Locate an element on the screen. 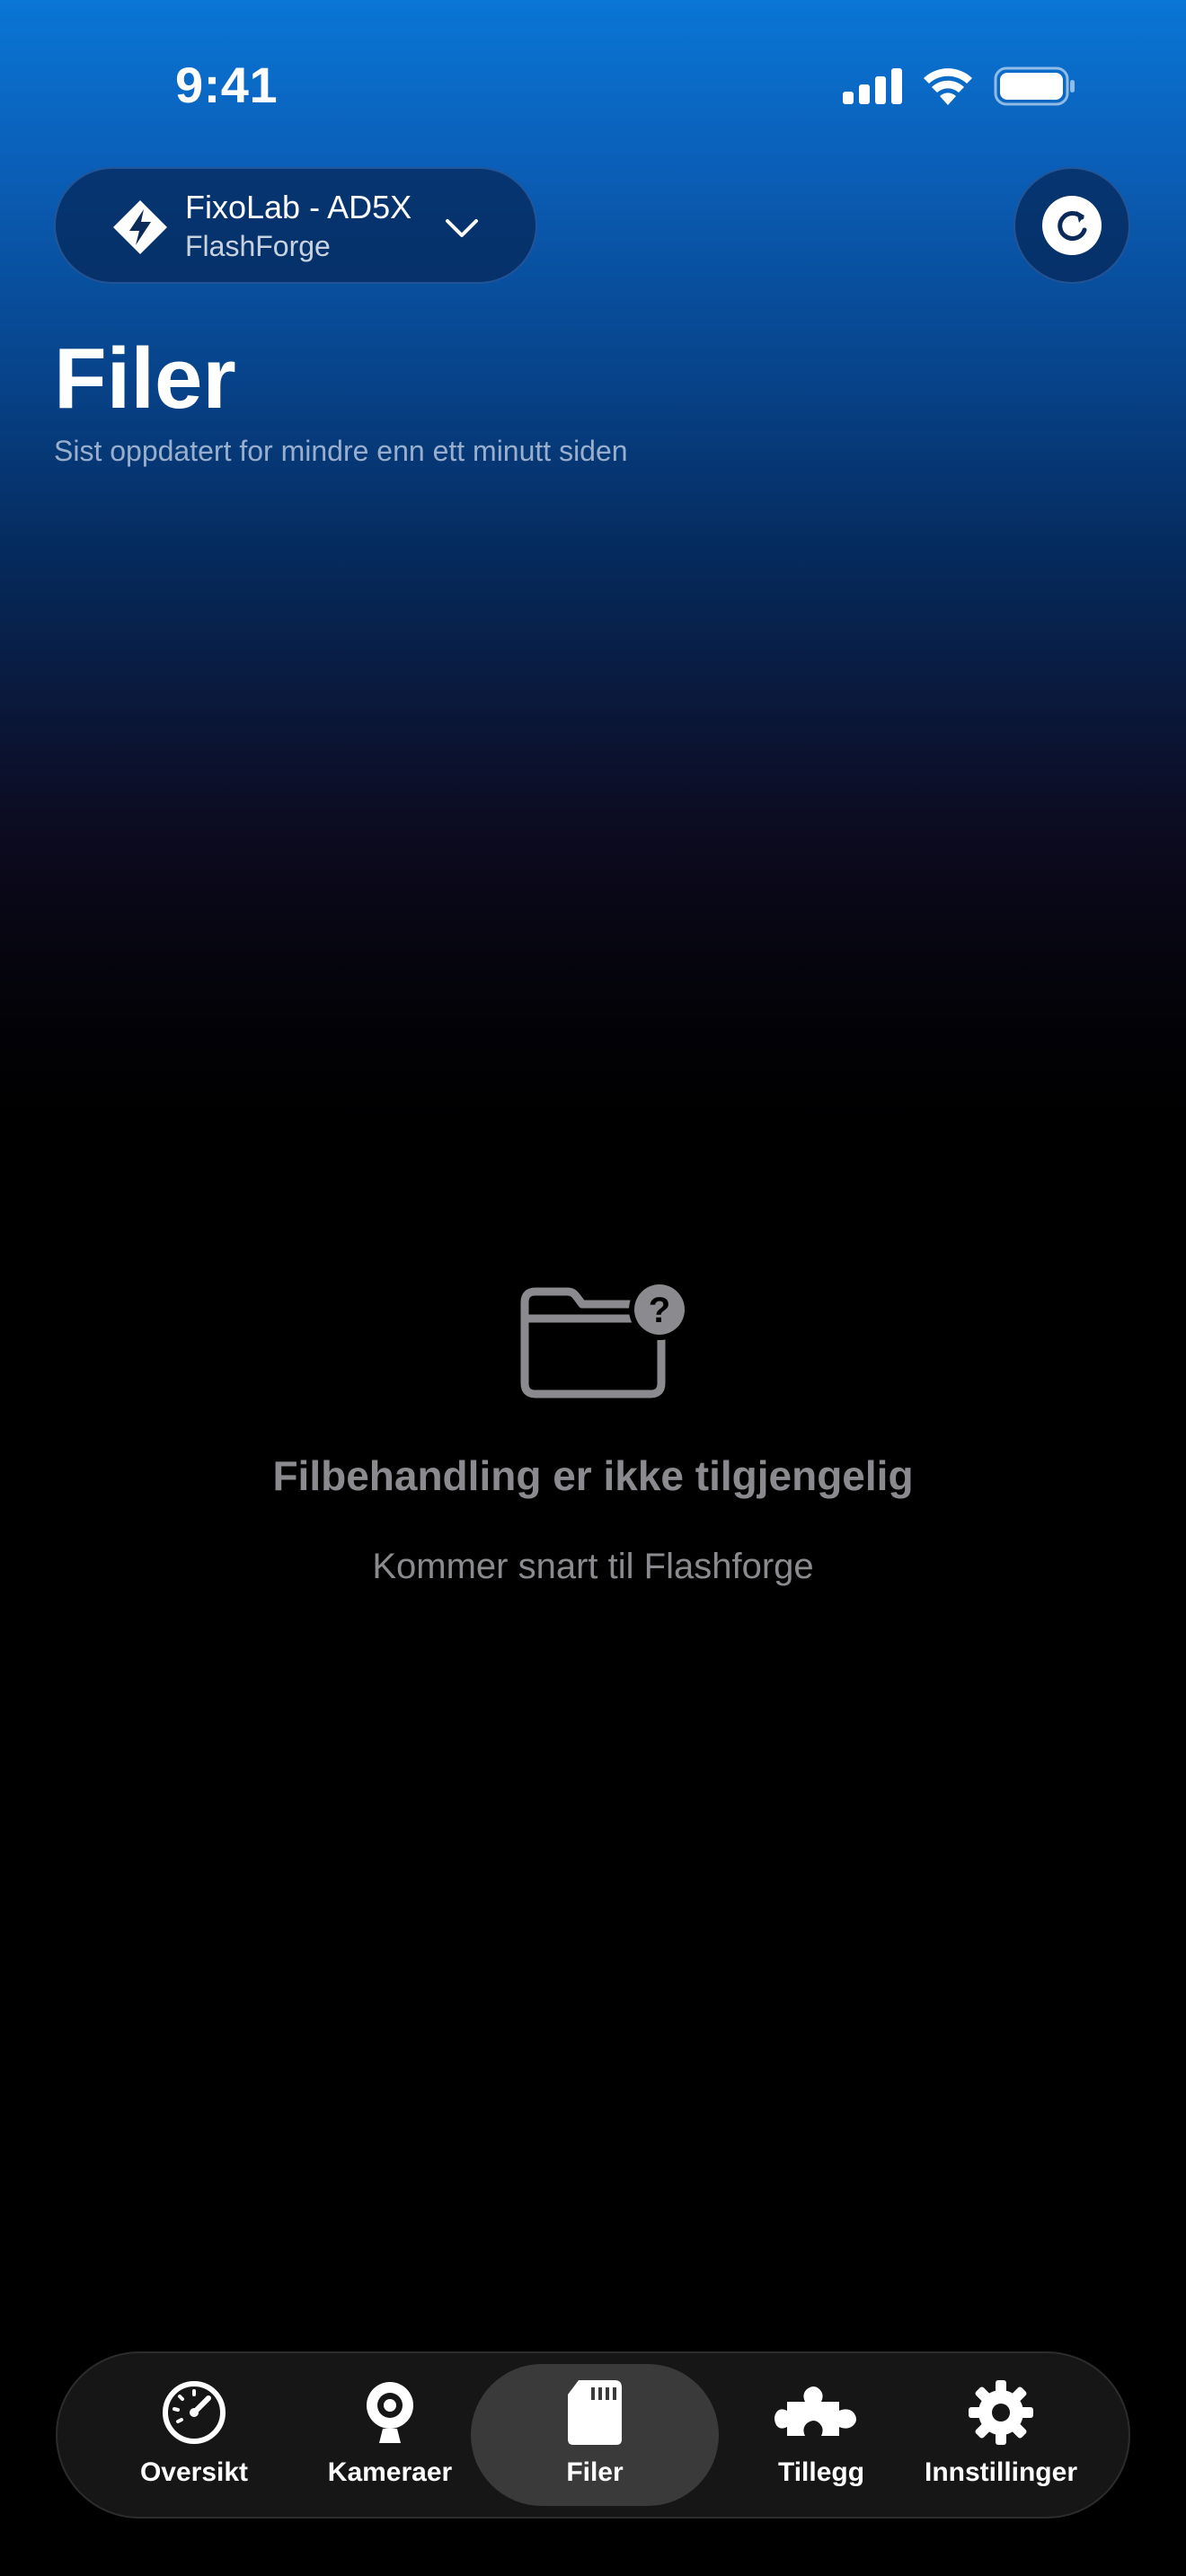 The image size is (1186, 2576). tab-kameraer: Kameraer is located at coordinates (390, 2435).